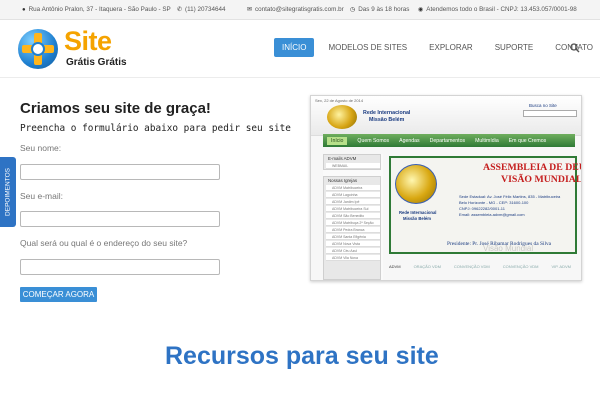 The image size is (600, 400). What do you see at coordinates (353, 223) in the screenshot?
I see `preview-sidebar-item: ADVM Matribuça 2ª Seção` at bounding box center [353, 223].